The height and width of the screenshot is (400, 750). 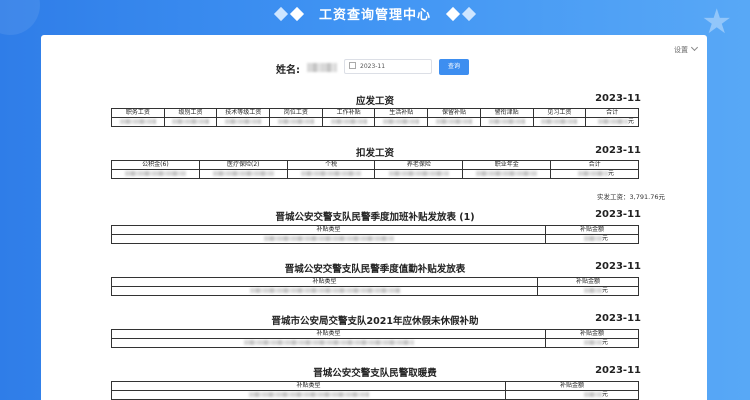 What do you see at coordinates (559, 113) in the screenshot?
I see `column-header: 见习工资` at bounding box center [559, 113].